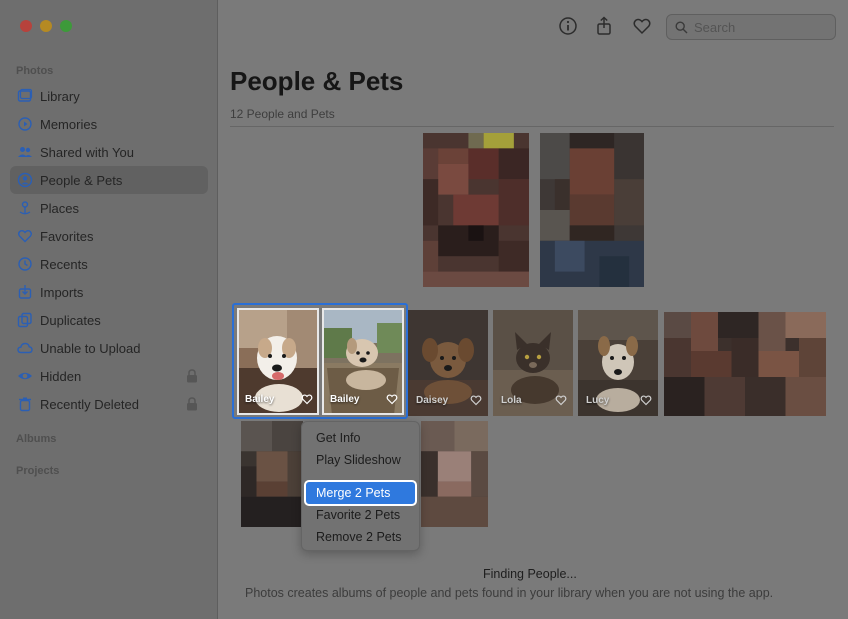  What do you see at coordinates (360, 537) in the screenshot?
I see `menu-item-remove-pets: Remove 2 Pets` at bounding box center [360, 537].